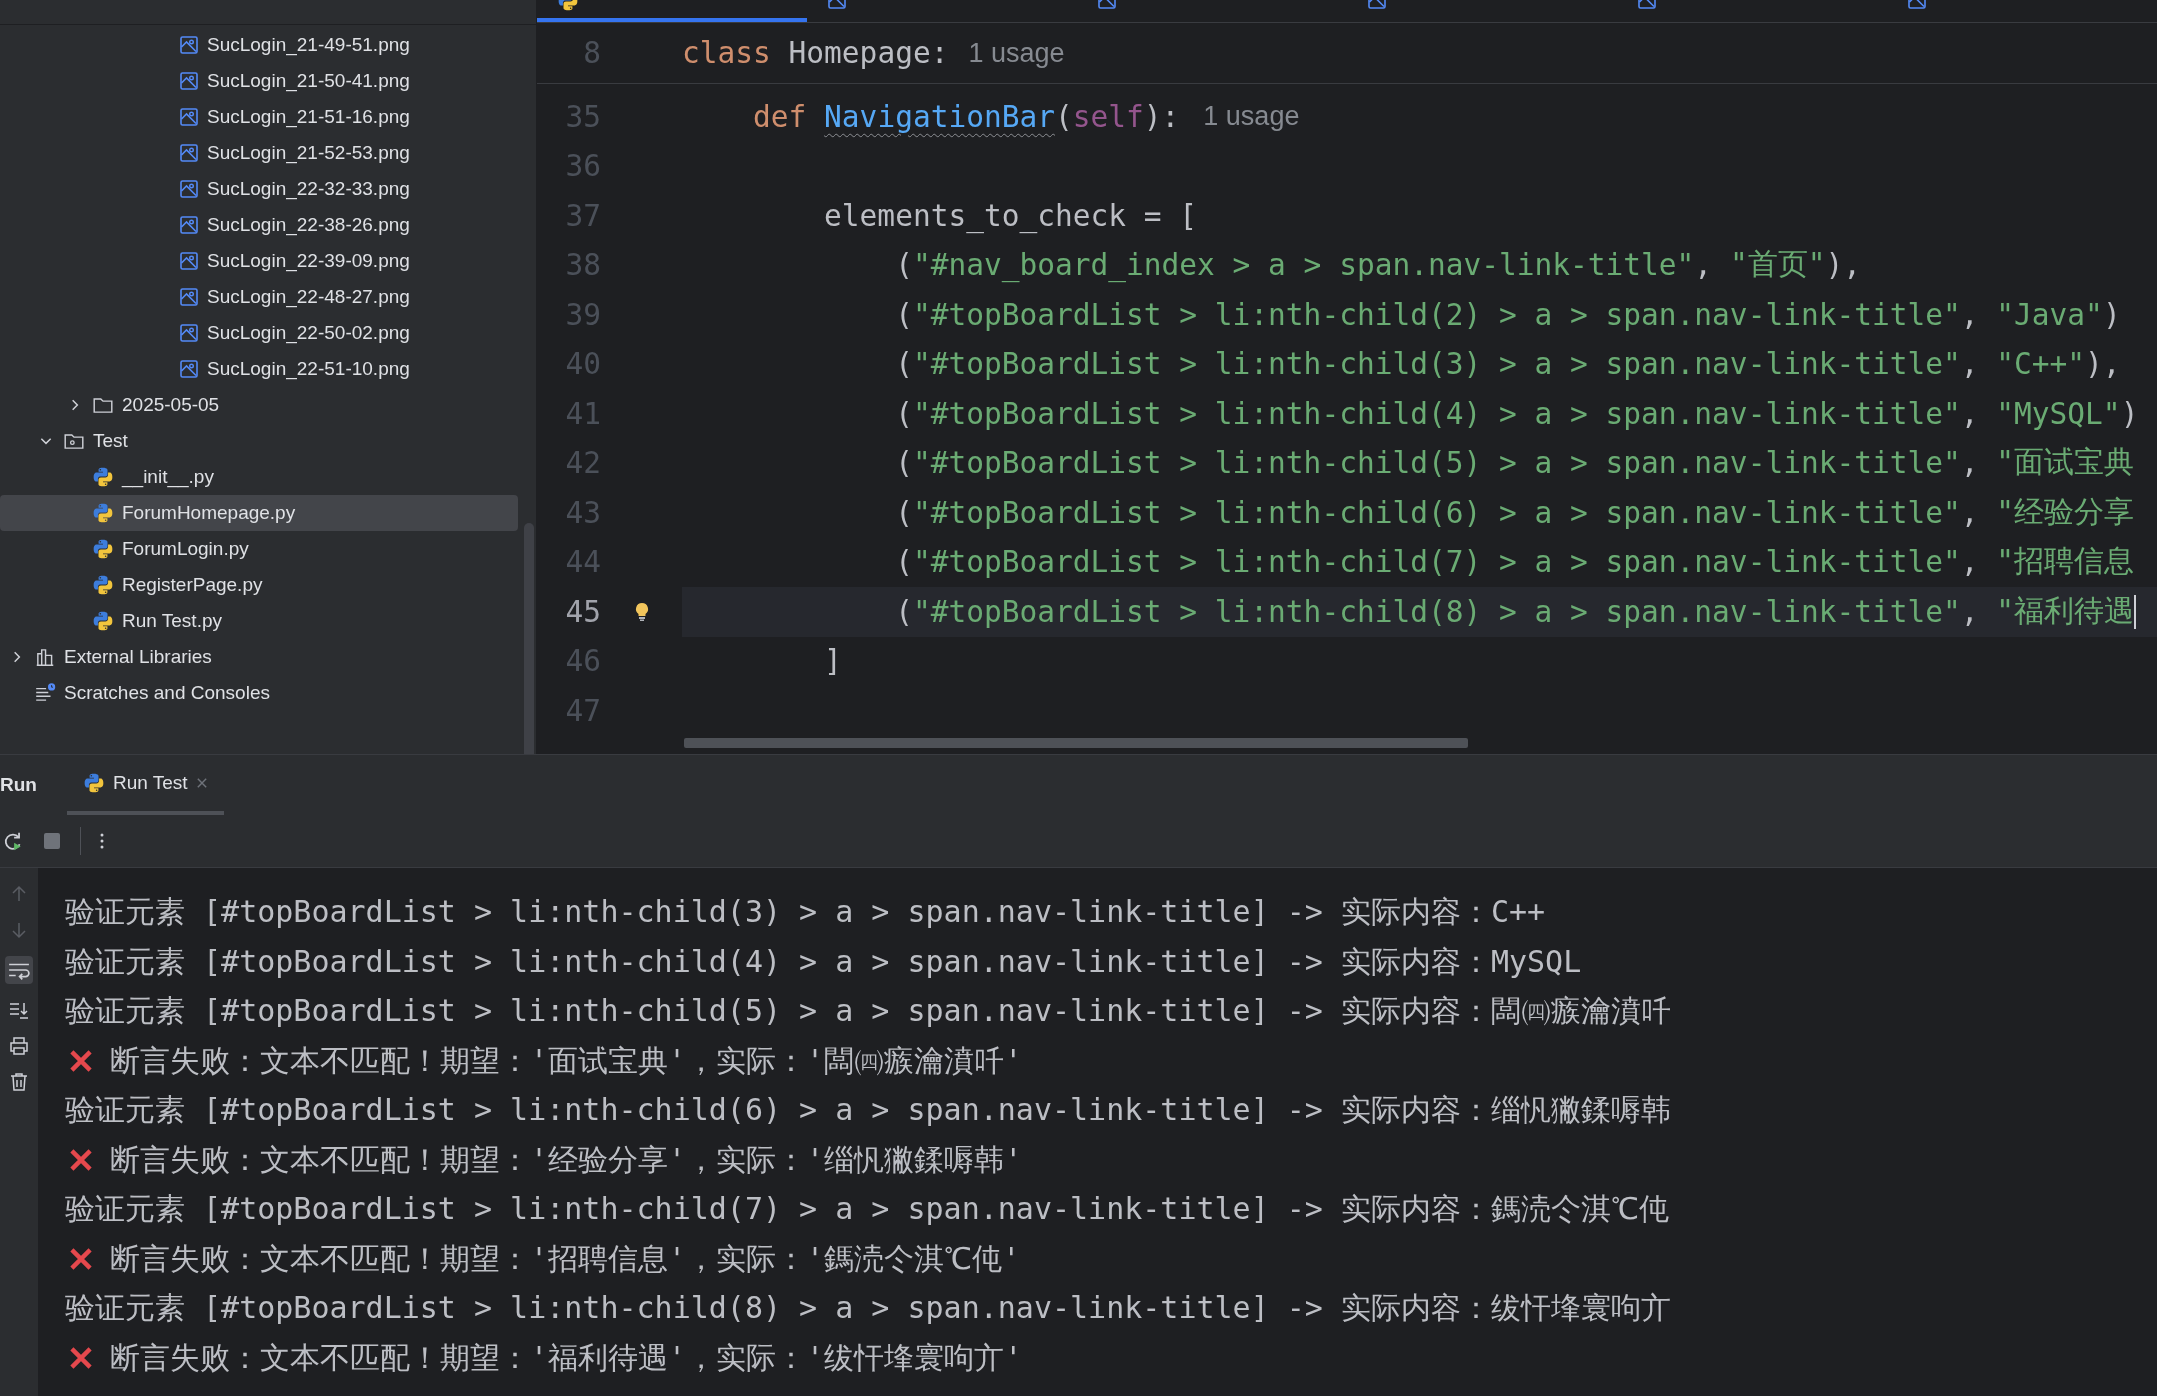 Image resolution: width=2157 pixels, height=1396 pixels. I want to click on tree-item: SucLogin_21-51-16.png, so click(259, 117).